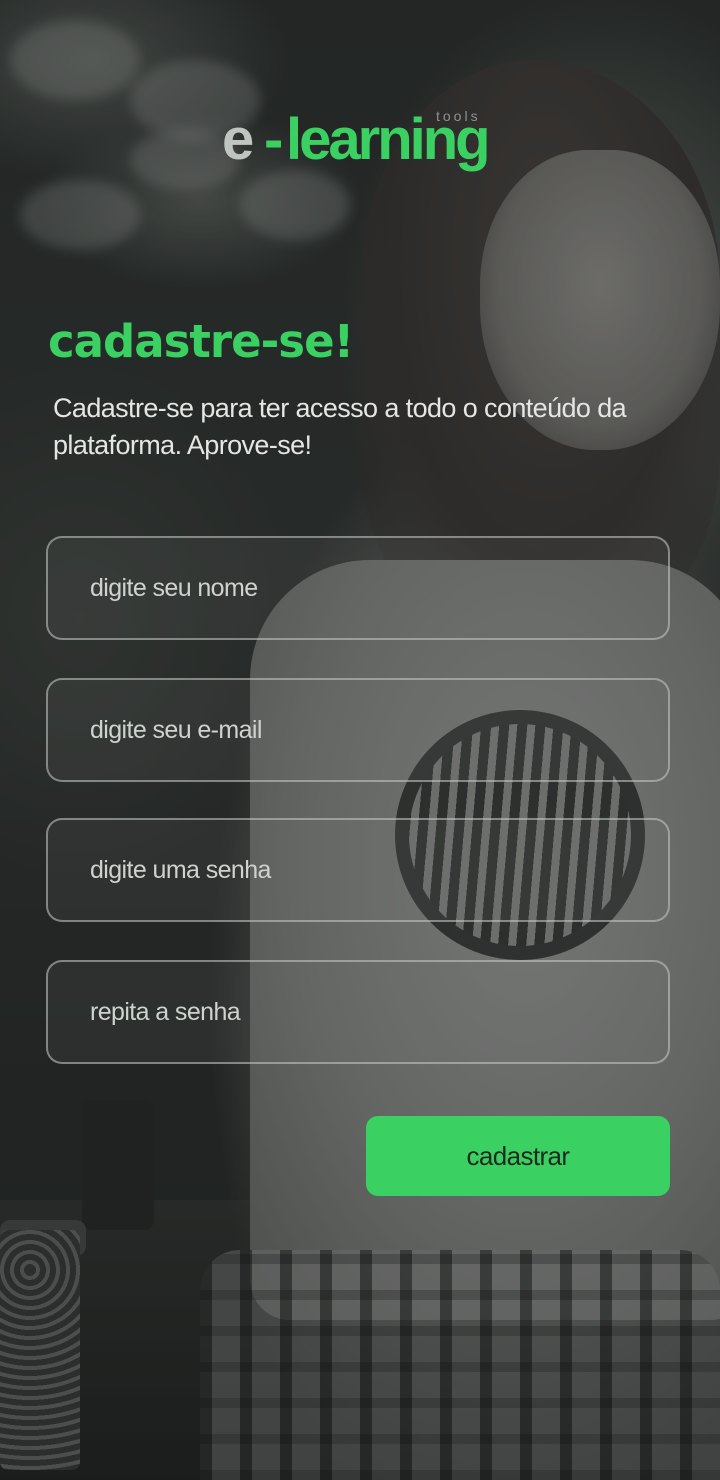  I want to click on email-input, so click(358, 730).